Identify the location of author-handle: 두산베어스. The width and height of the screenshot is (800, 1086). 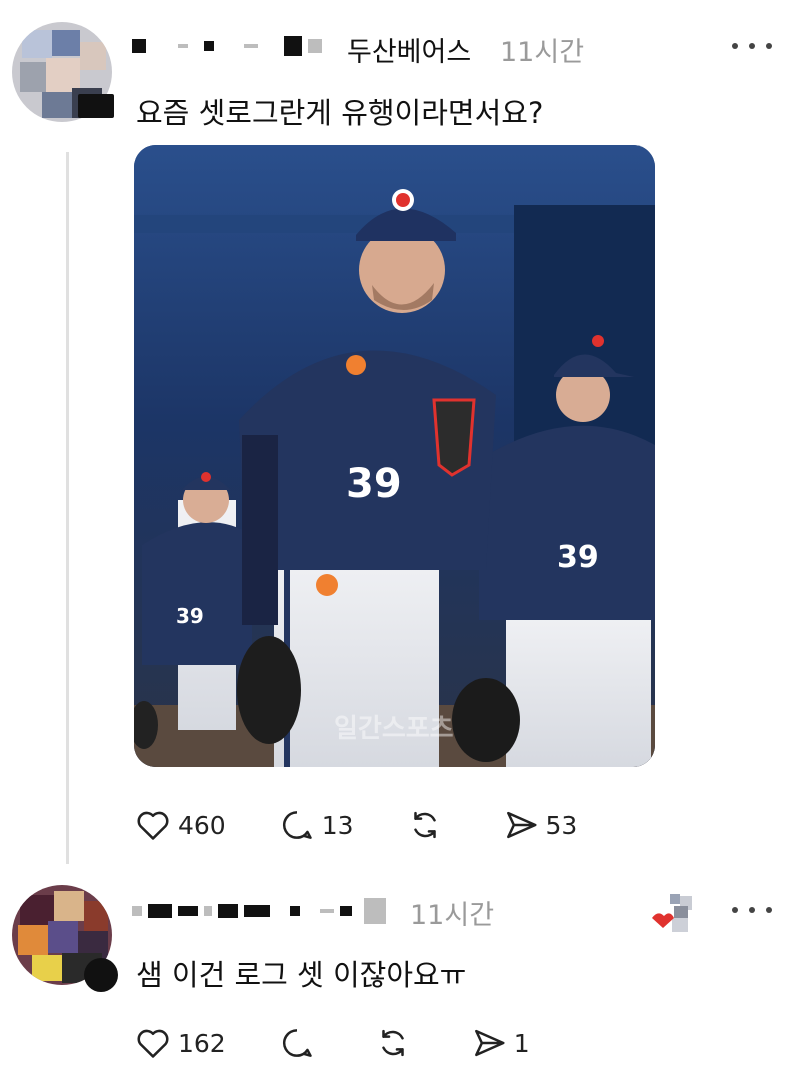
(409, 49).